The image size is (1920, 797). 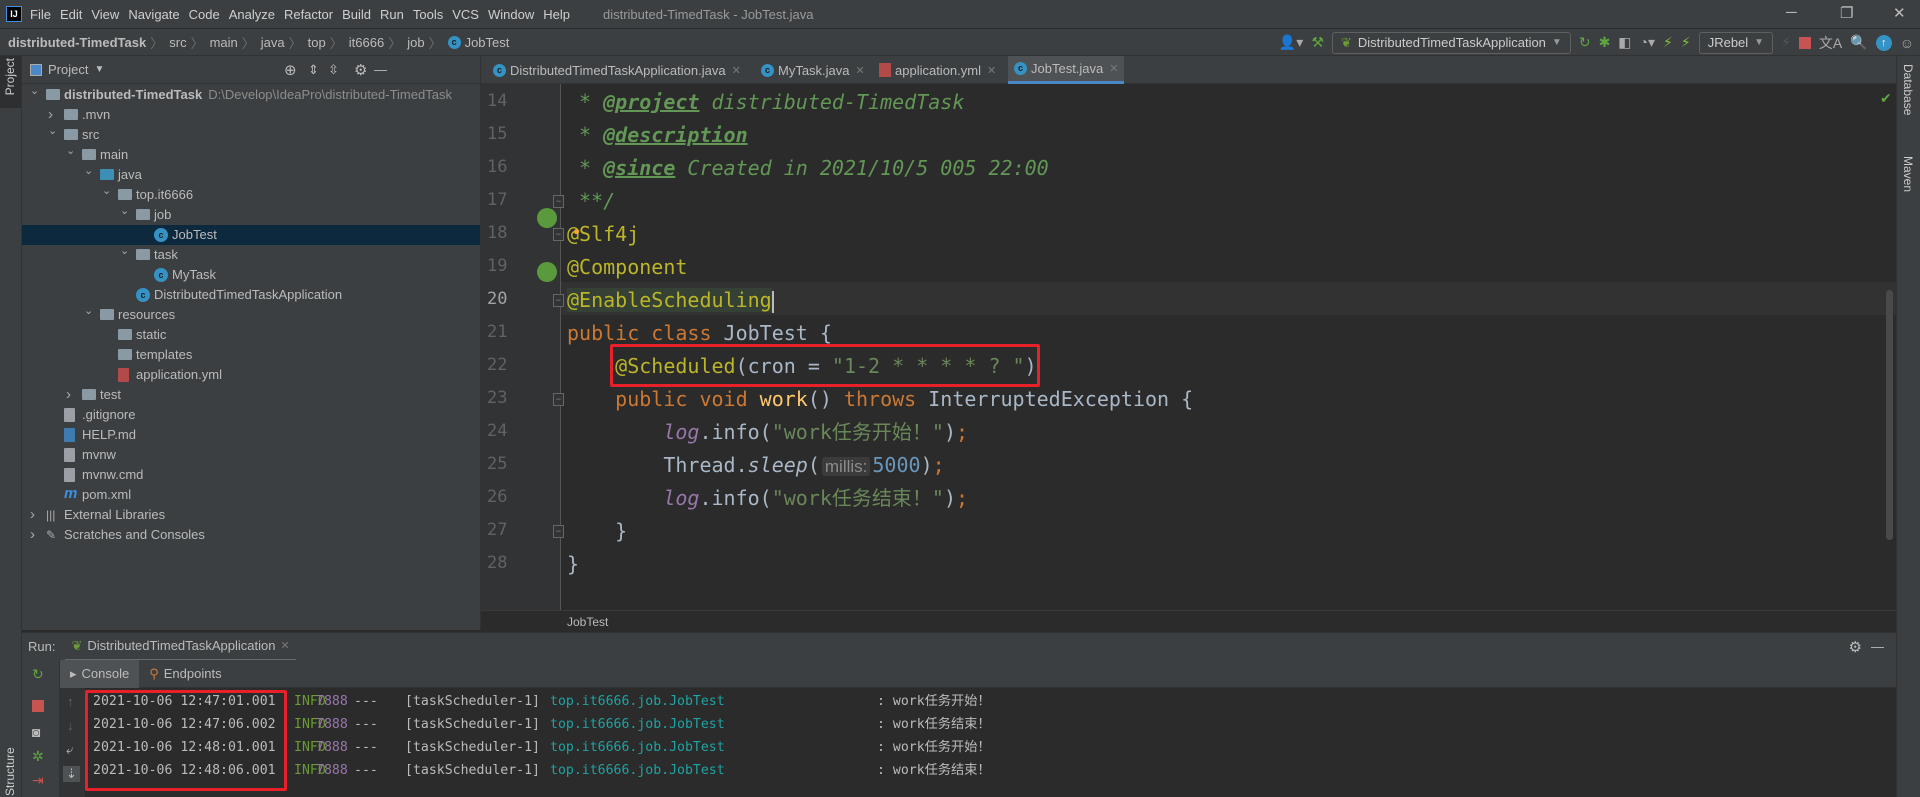 What do you see at coordinates (251, 175) in the screenshot?
I see `tree-item: ⌄ java` at bounding box center [251, 175].